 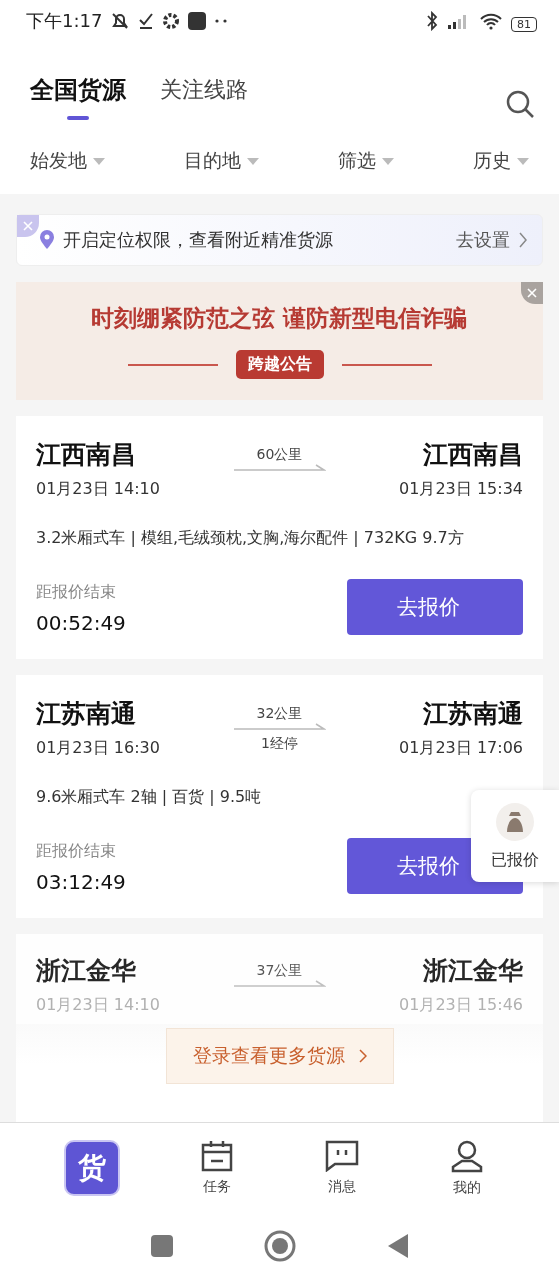 What do you see at coordinates (197, 21) in the screenshot?
I see `app-icon` at bounding box center [197, 21].